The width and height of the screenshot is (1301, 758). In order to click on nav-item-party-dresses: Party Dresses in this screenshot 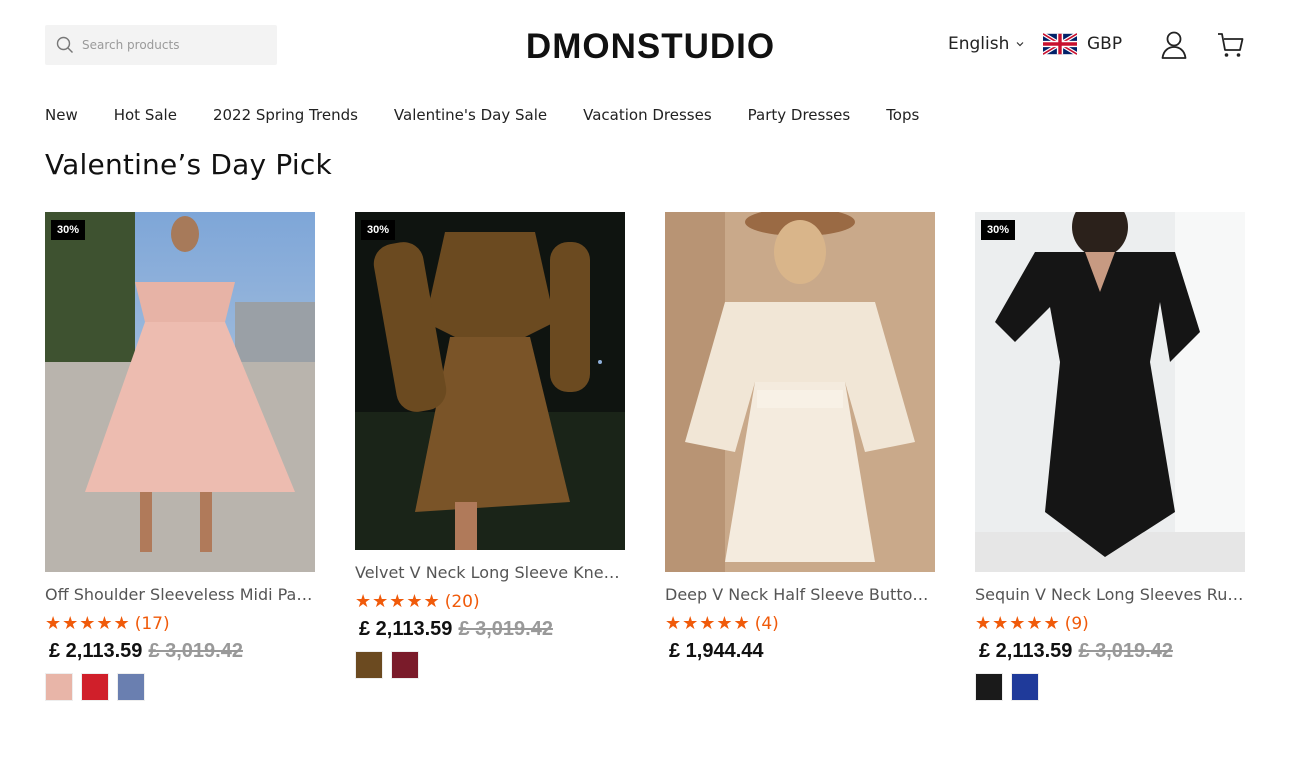, I will do `click(799, 115)`.